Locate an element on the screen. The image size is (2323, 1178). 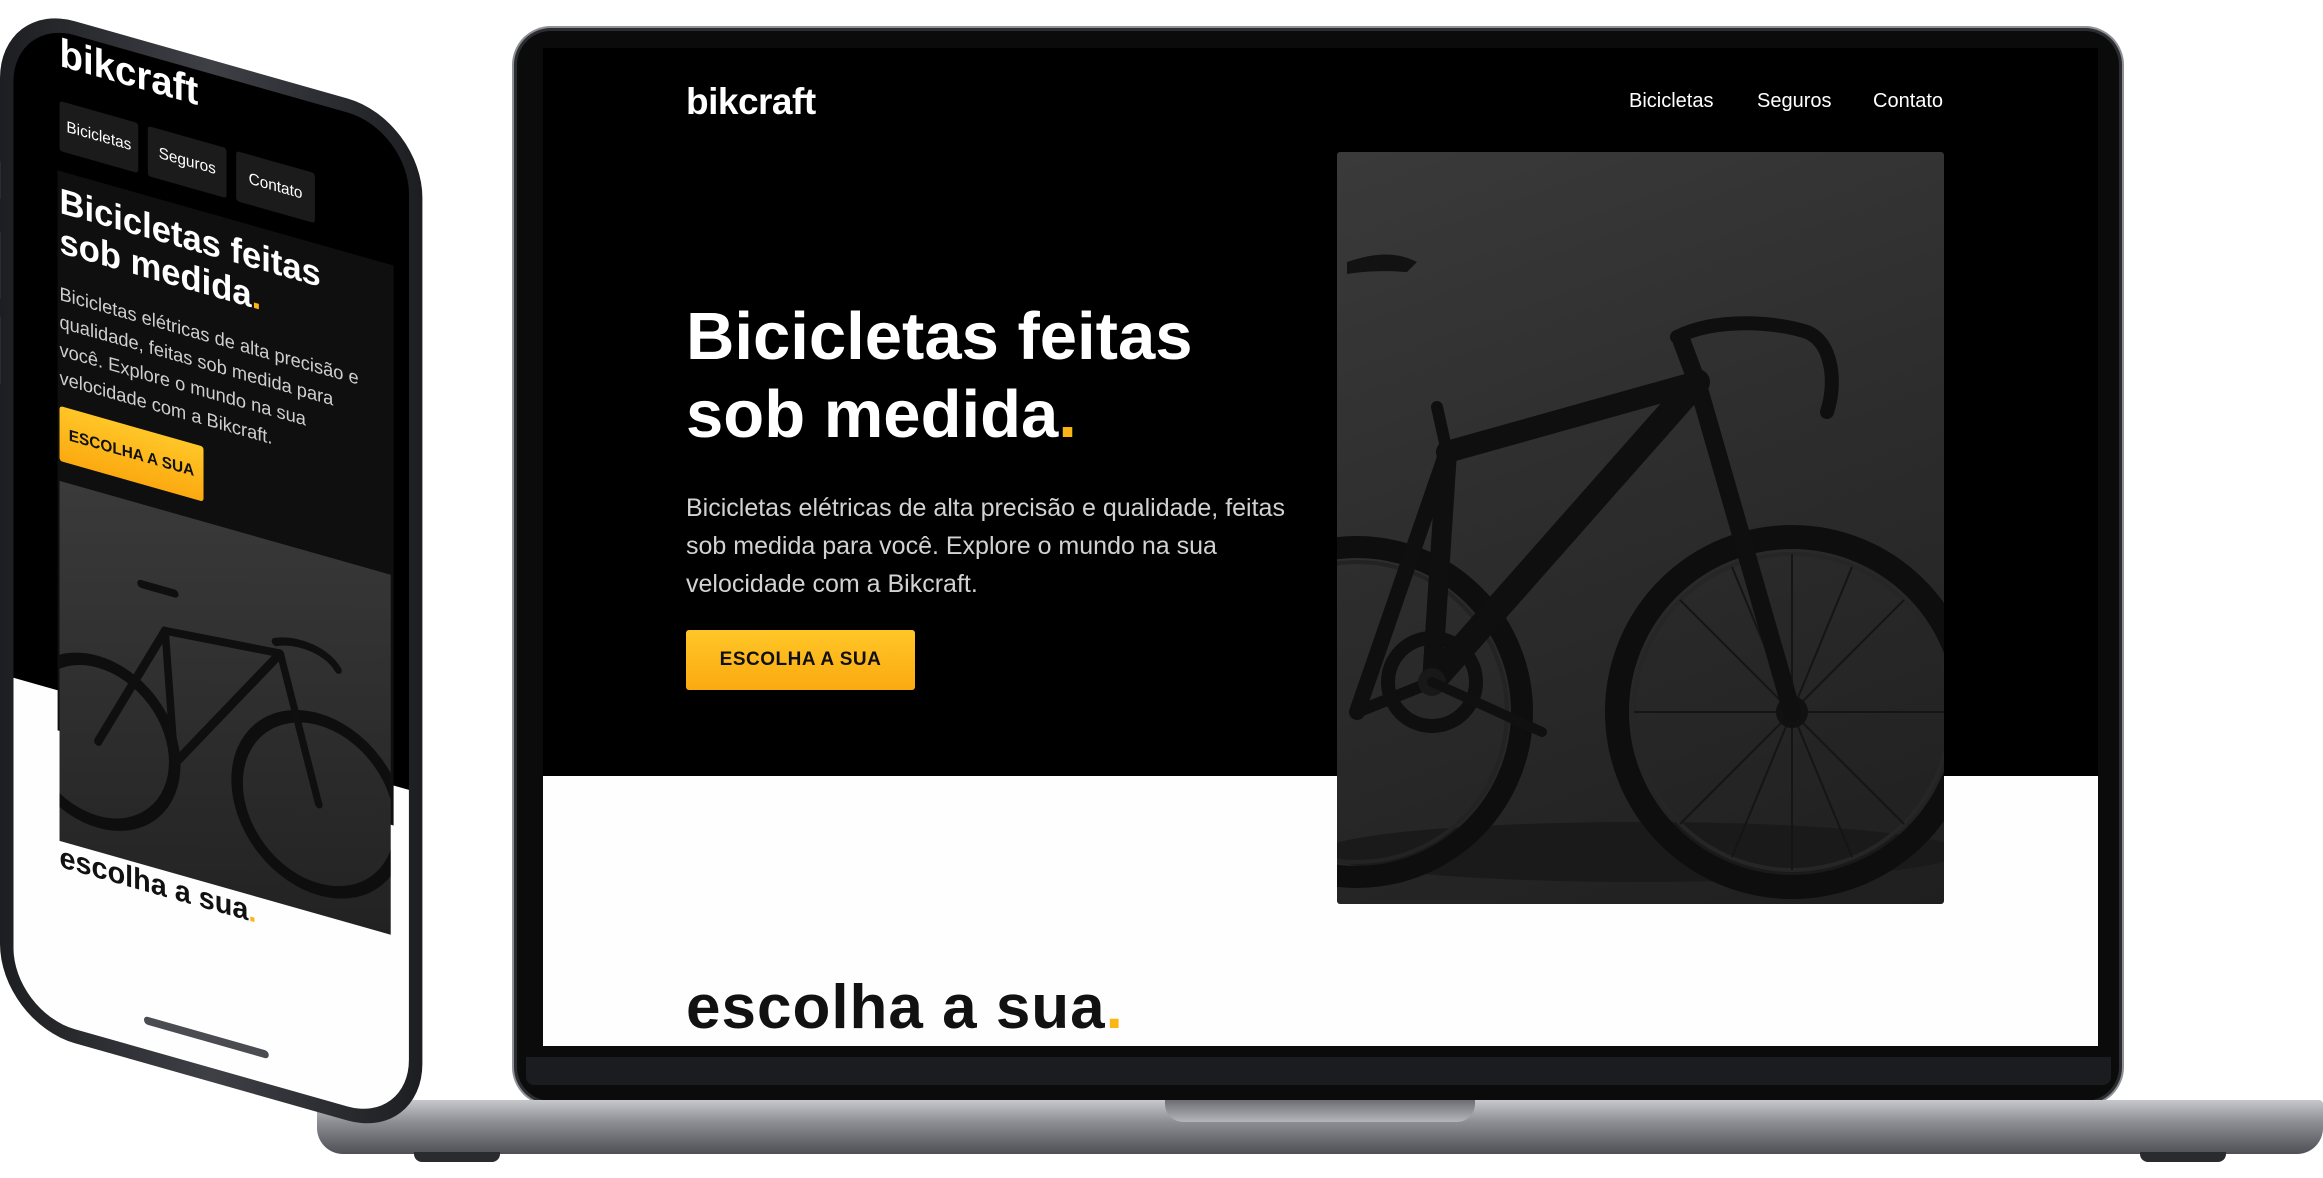
phone-volume-down is located at coordinates (0, 349).